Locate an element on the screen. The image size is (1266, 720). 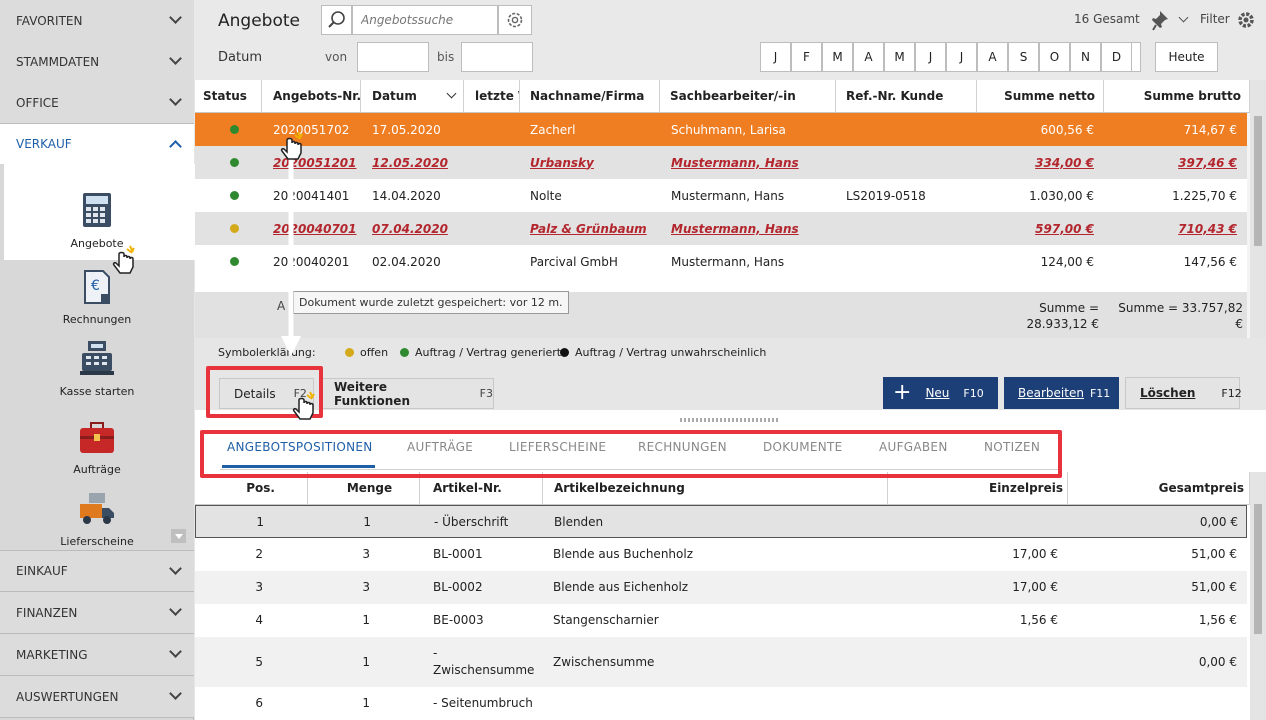
cell-datum: 07.04.2020 is located at coordinates (422, 228).